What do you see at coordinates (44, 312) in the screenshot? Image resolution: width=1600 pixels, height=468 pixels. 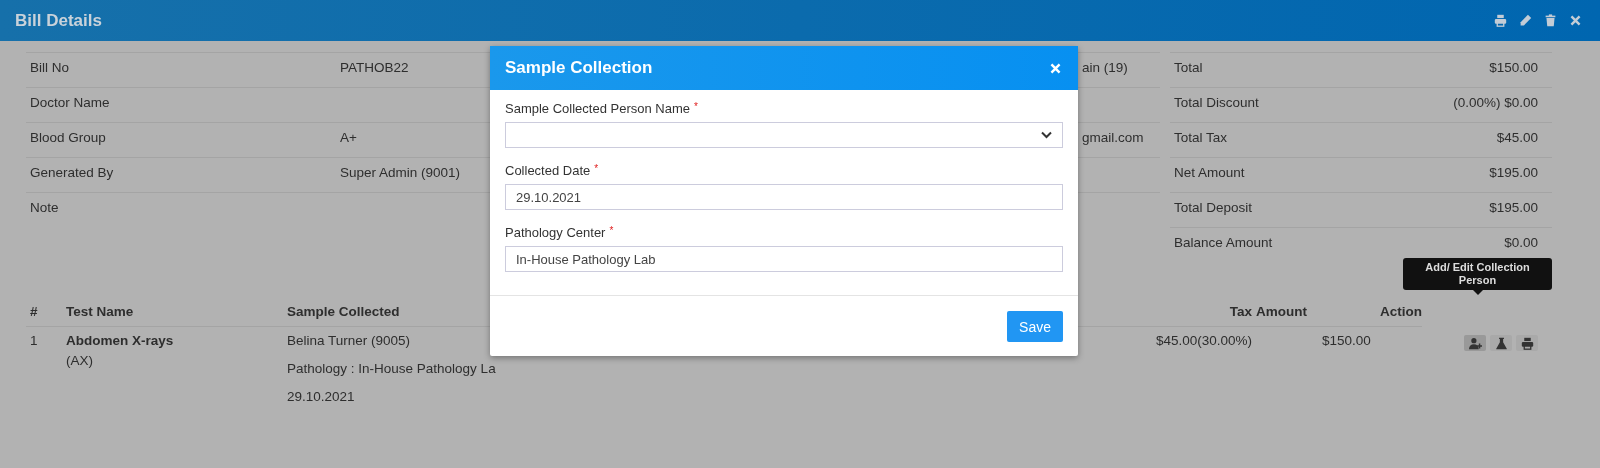 I see `column-header: #` at bounding box center [44, 312].